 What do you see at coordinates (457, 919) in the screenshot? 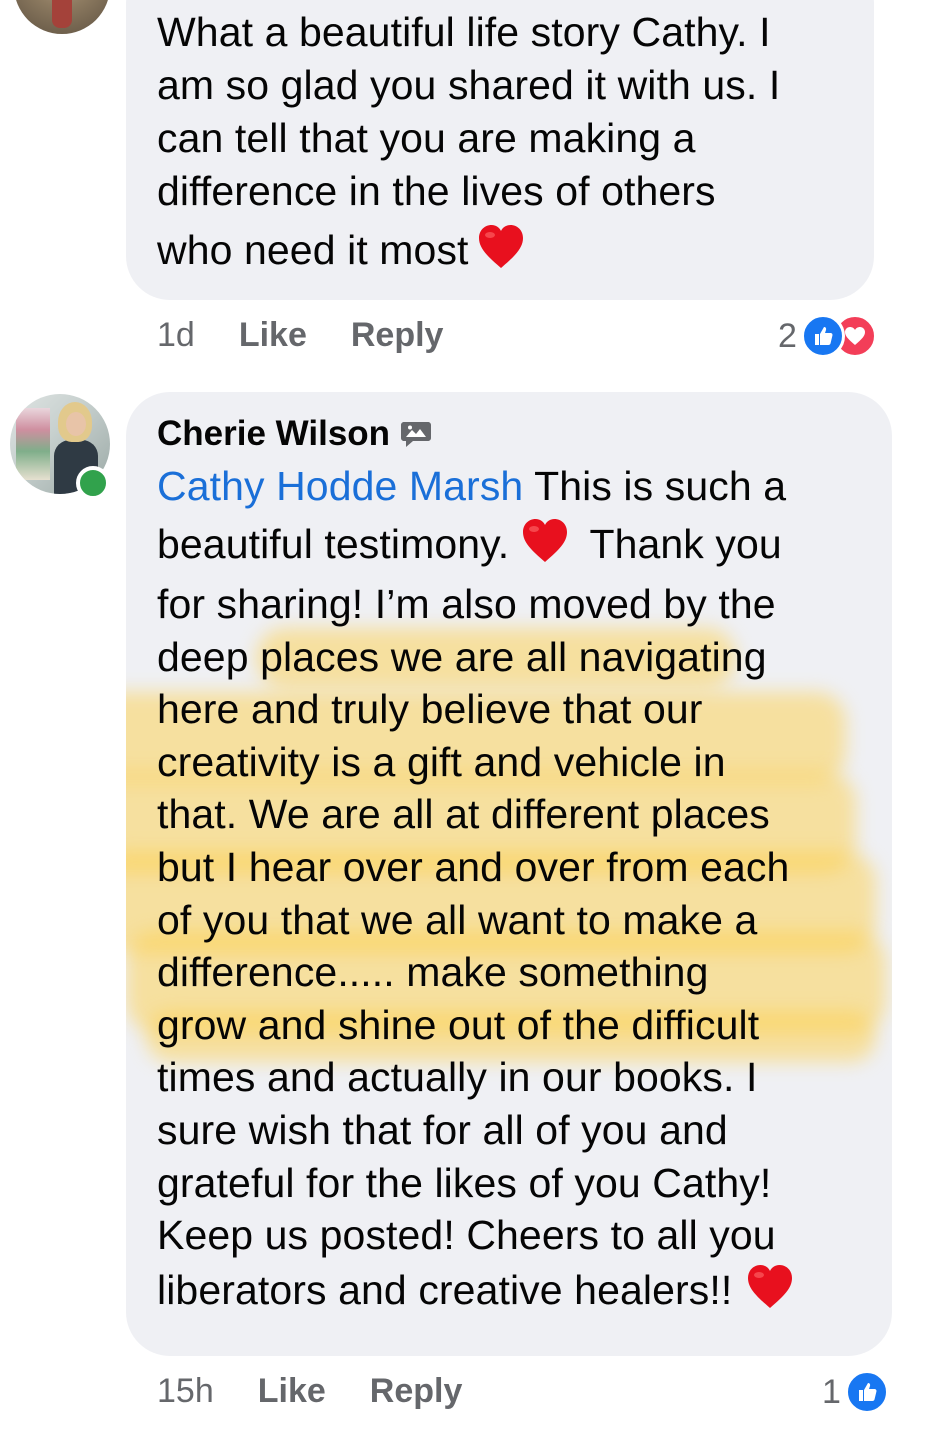
I see `comment-line: of you that we all want to make a` at bounding box center [457, 919].